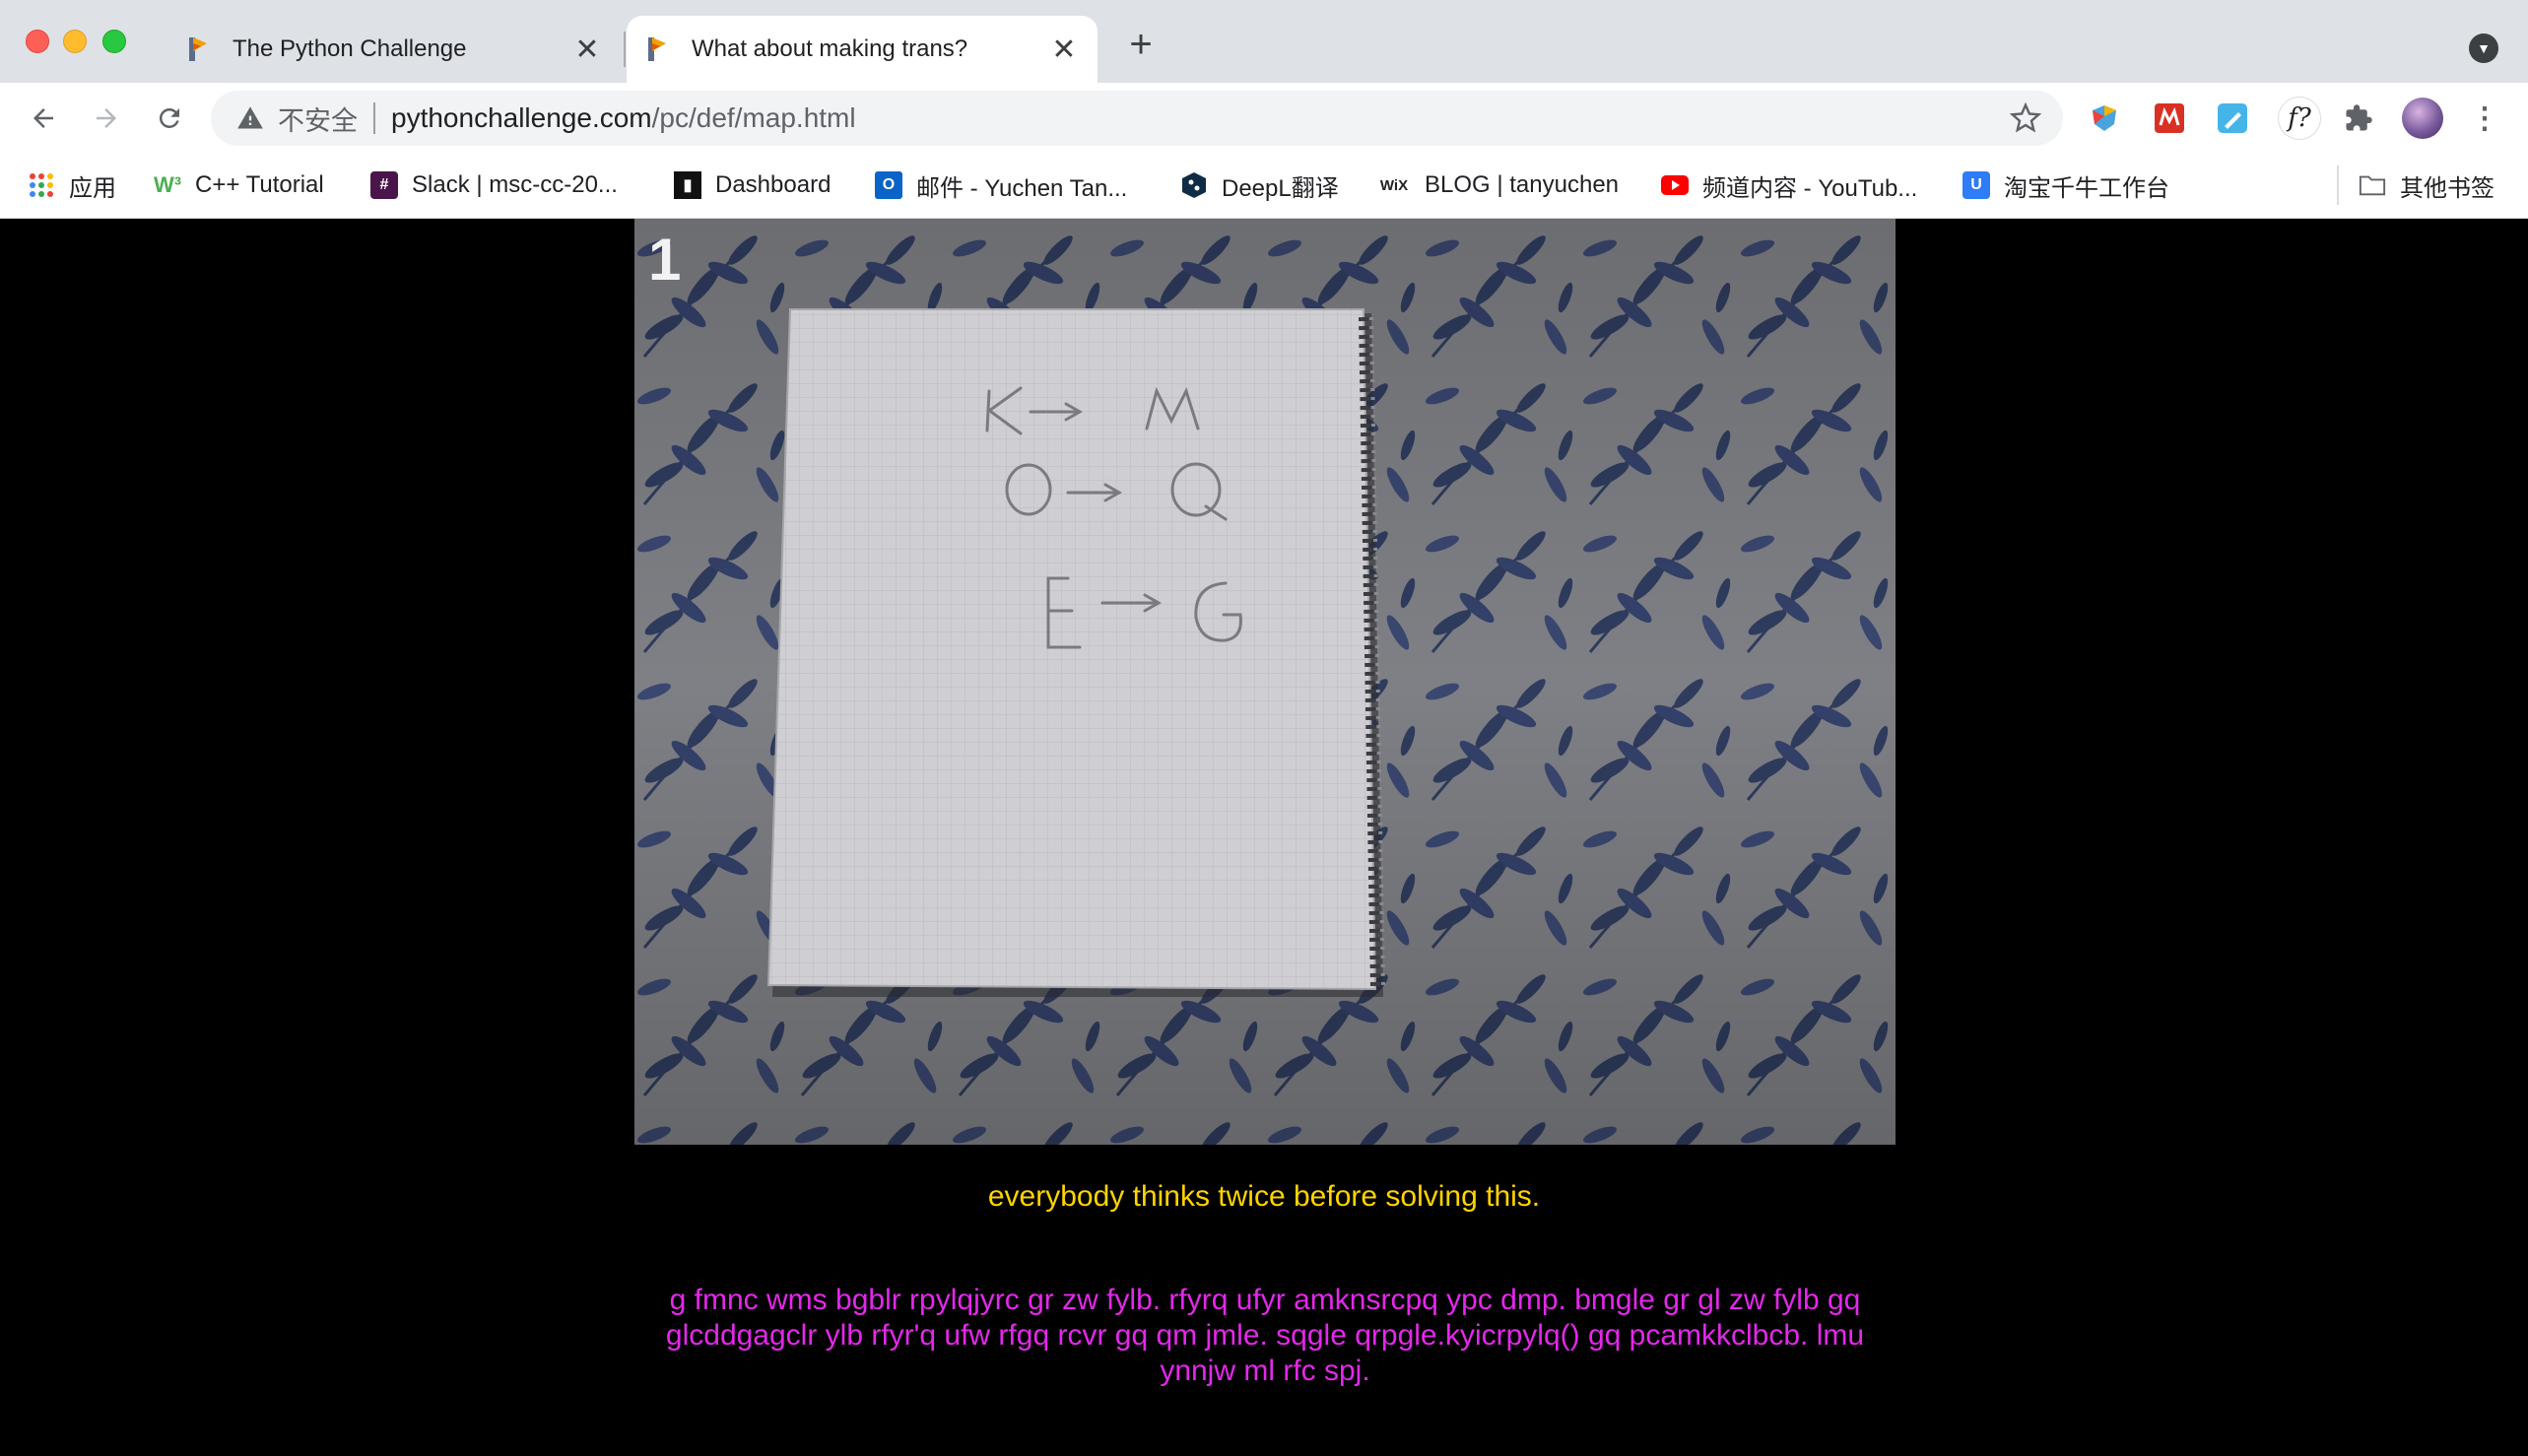  What do you see at coordinates (1394, 185) in the screenshot?
I see `wix-icon: WiX` at bounding box center [1394, 185].